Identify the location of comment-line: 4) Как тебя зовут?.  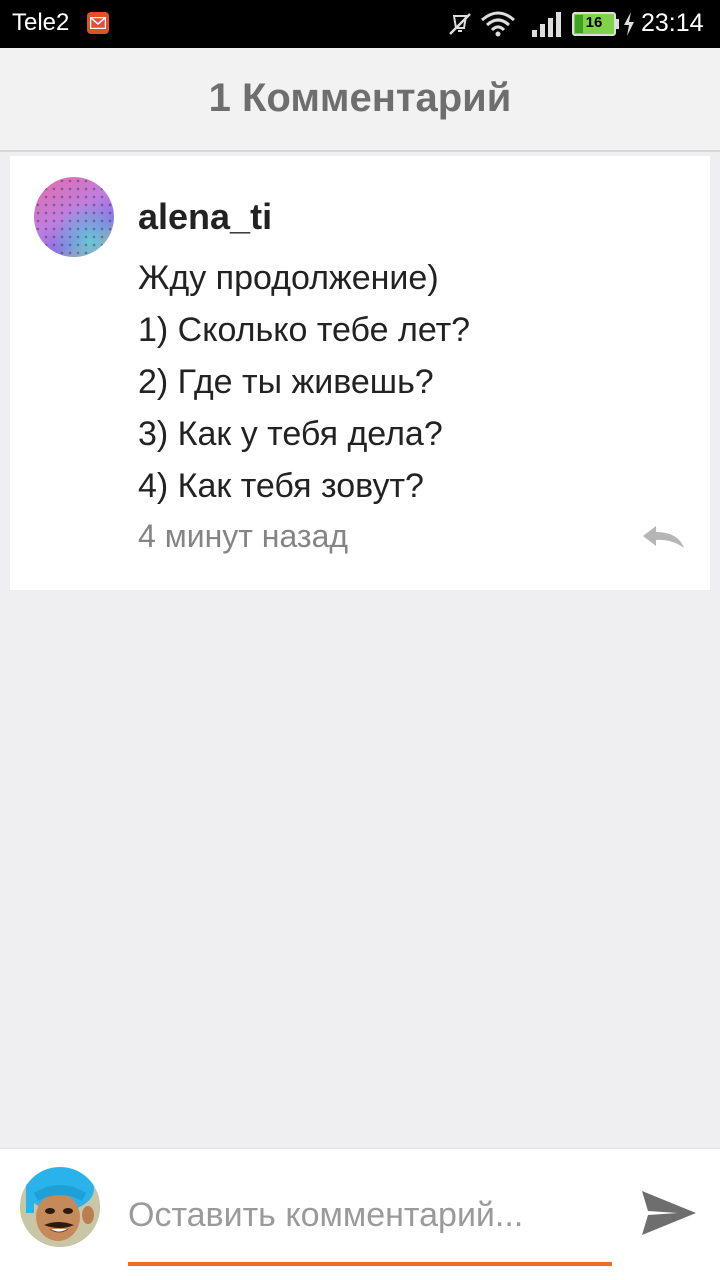
(281, 486).